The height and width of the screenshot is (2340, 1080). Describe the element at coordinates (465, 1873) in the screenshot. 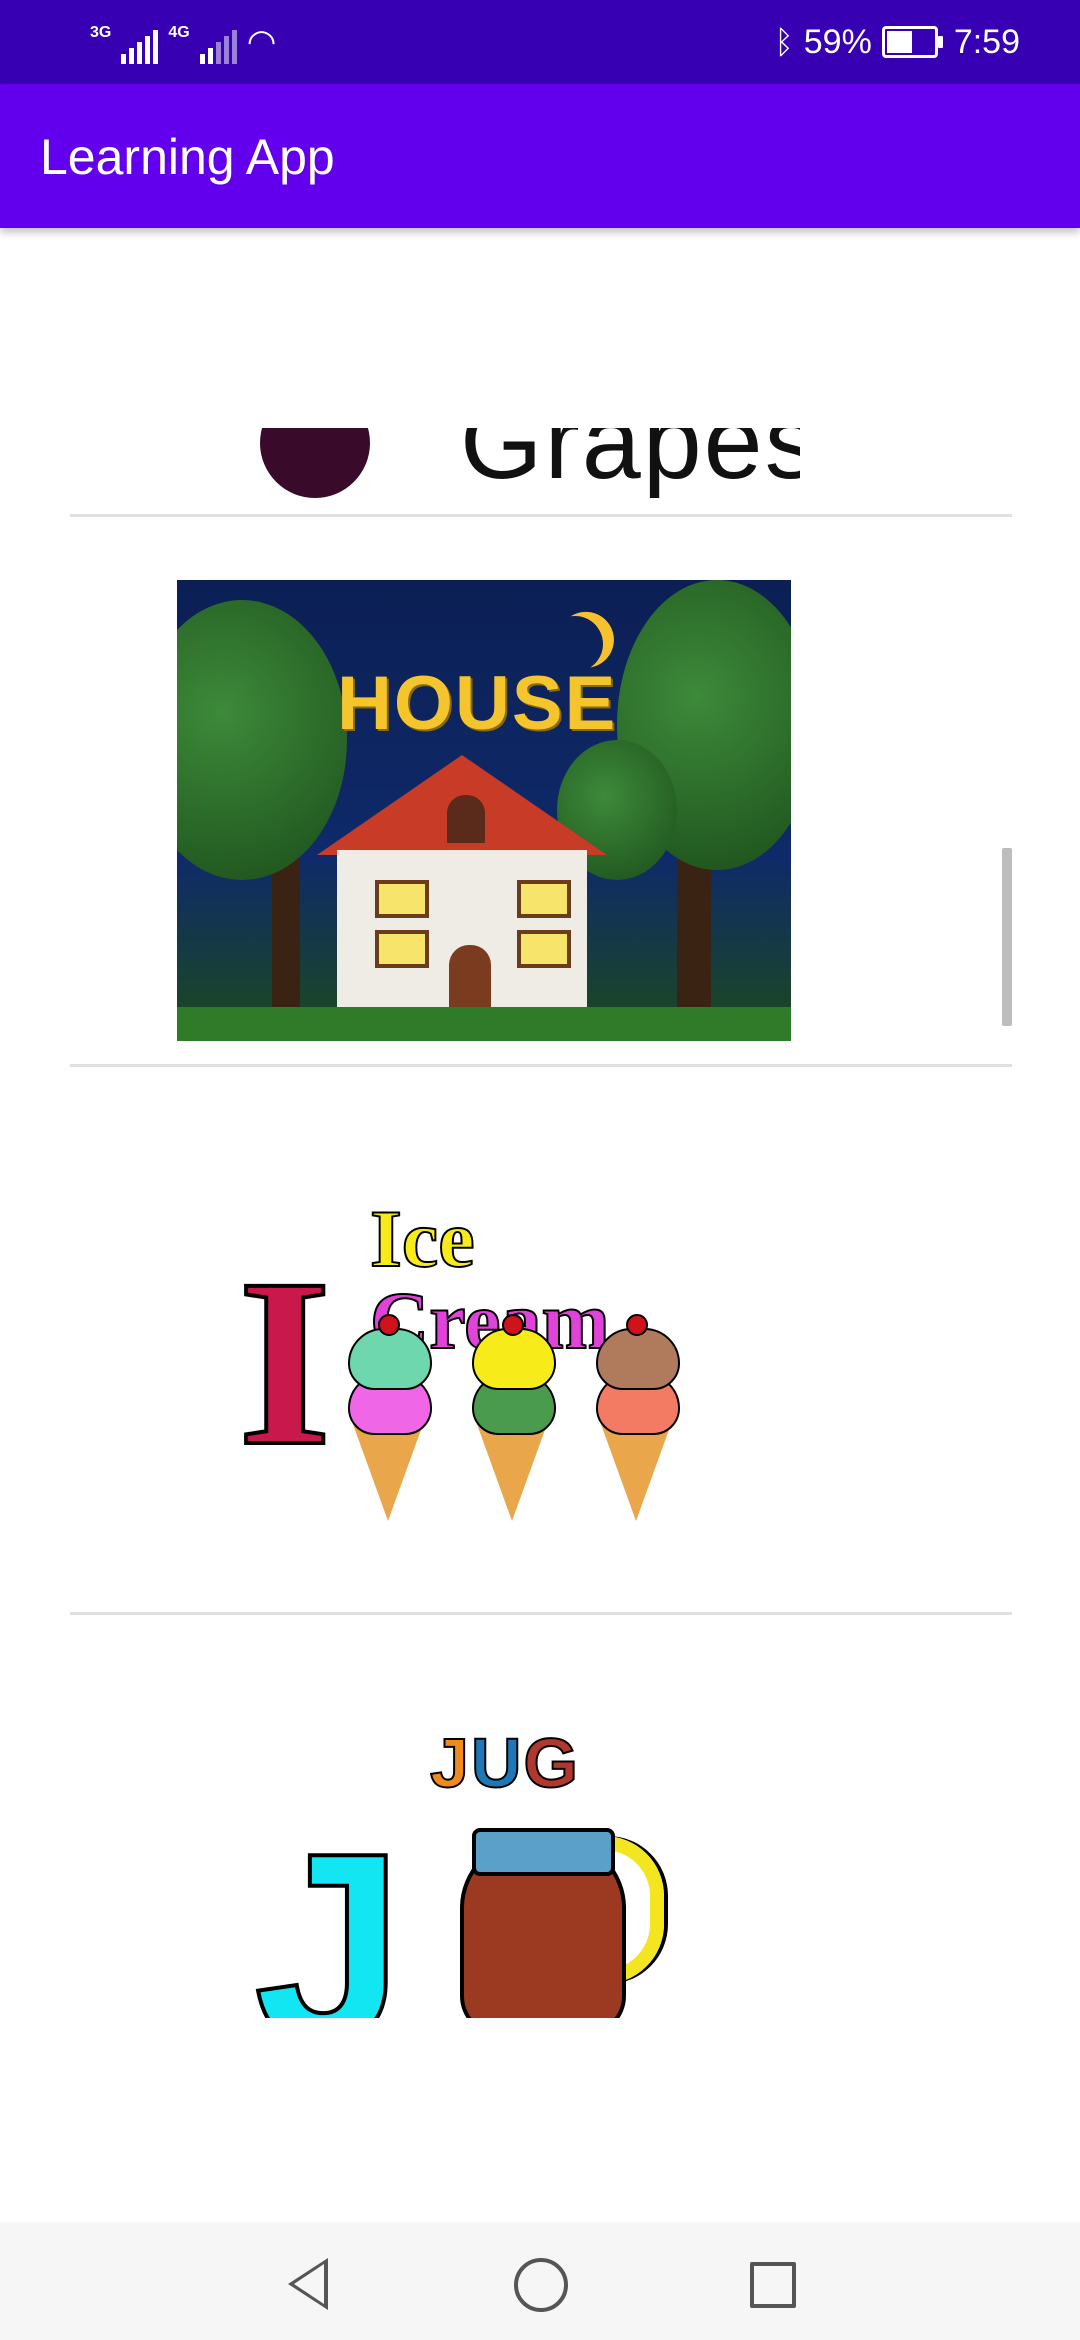

I see `list-item-jug: JUG J` at that location.